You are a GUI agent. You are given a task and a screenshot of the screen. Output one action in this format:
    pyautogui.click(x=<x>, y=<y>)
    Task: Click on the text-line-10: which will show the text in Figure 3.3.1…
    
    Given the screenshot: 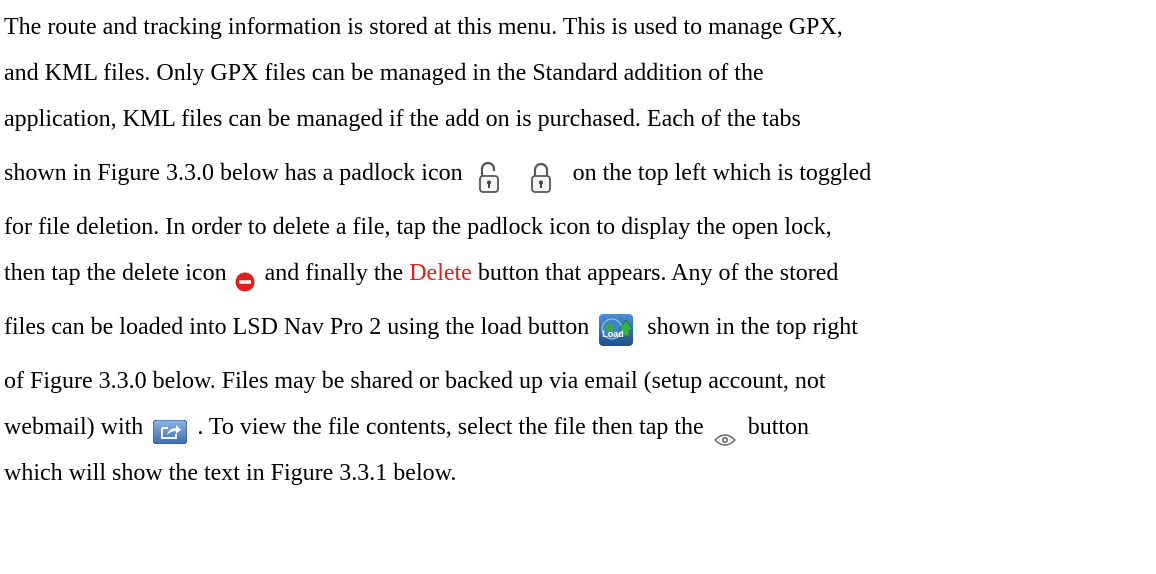 What is the action you would take?
    pyautogui.click(x=577, y=473)
    